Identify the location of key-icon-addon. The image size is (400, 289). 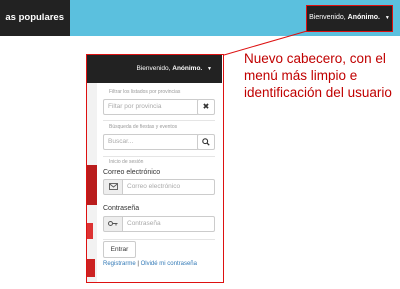
(113, 224).